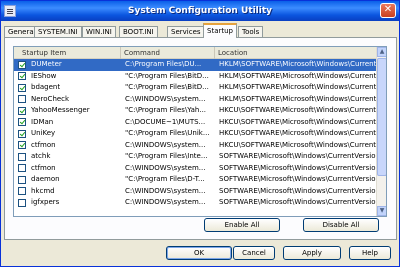 This screenshot has width=400, height=267. Describe the element at coordinates (199, 253) in the screenshot. I see `ok-button: OK` at that location.